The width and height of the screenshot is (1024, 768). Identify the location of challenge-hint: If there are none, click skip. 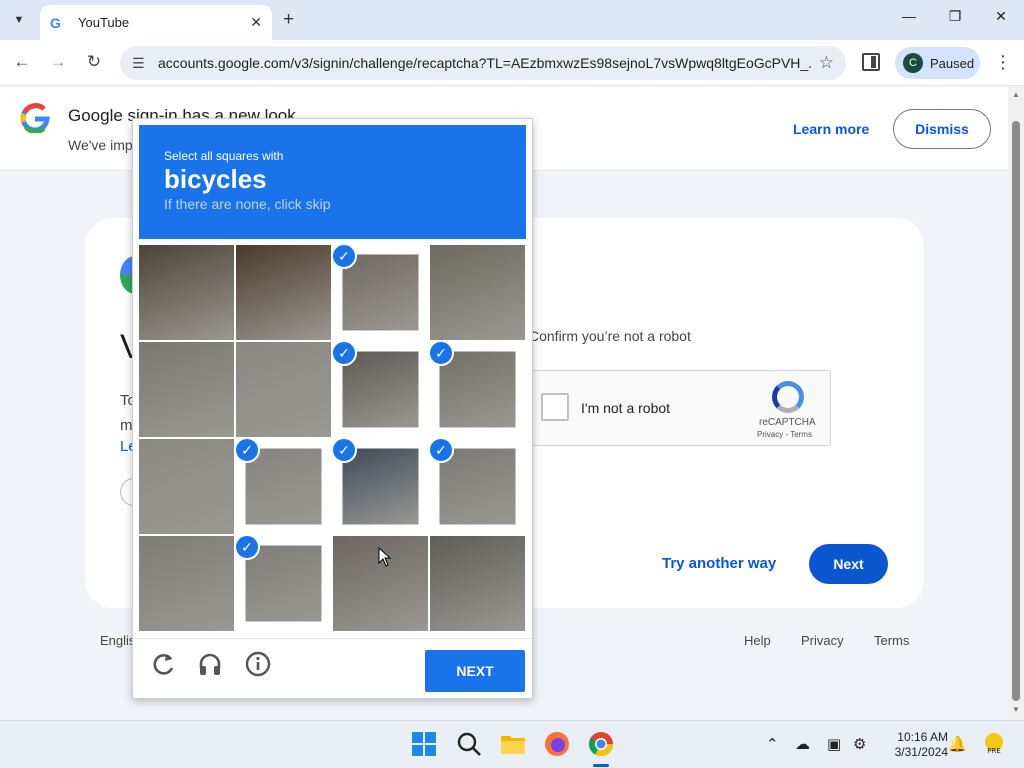
(247, 204).